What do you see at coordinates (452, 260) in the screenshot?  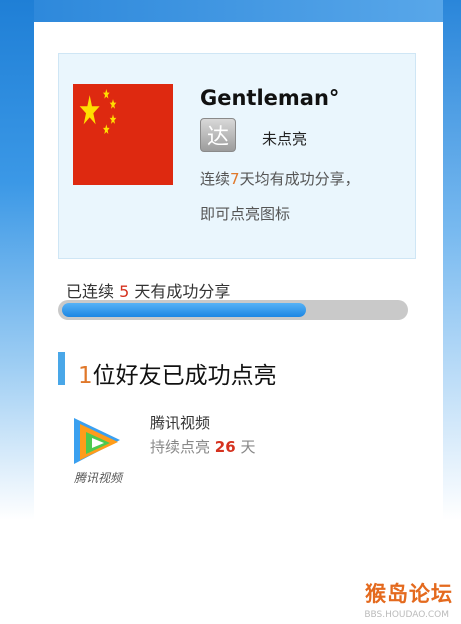 I see `right-background` at bounding box center [452, 260].